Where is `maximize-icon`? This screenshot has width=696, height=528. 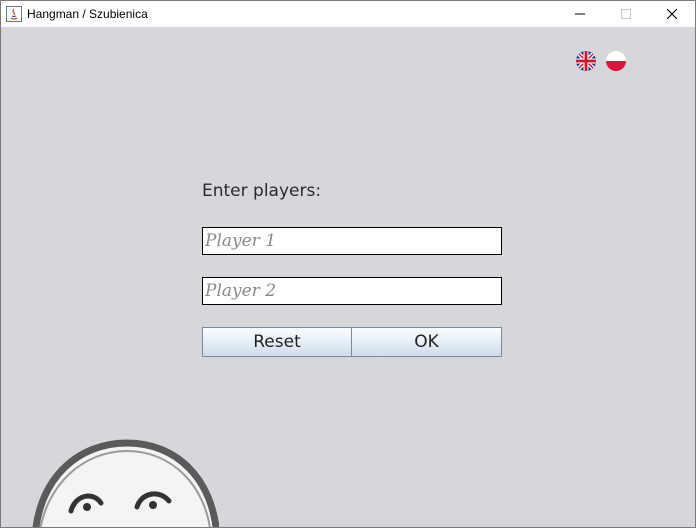 maximize-icon is located at coordinates (626, 14).